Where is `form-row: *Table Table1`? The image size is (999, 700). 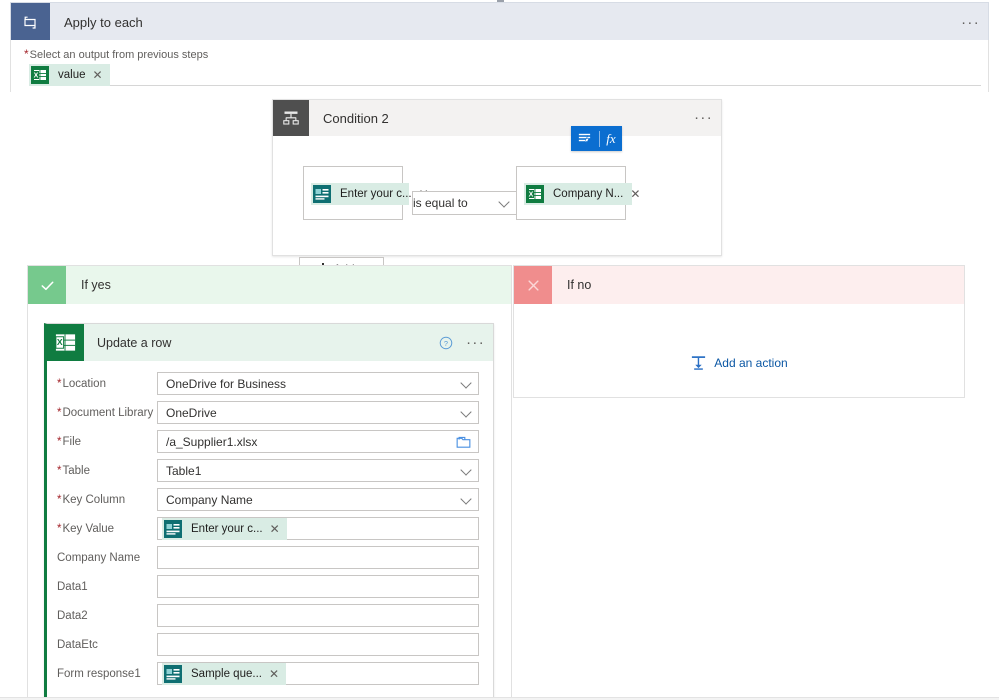
form-row: *Table Table1 is located at coordinates (270, 470).